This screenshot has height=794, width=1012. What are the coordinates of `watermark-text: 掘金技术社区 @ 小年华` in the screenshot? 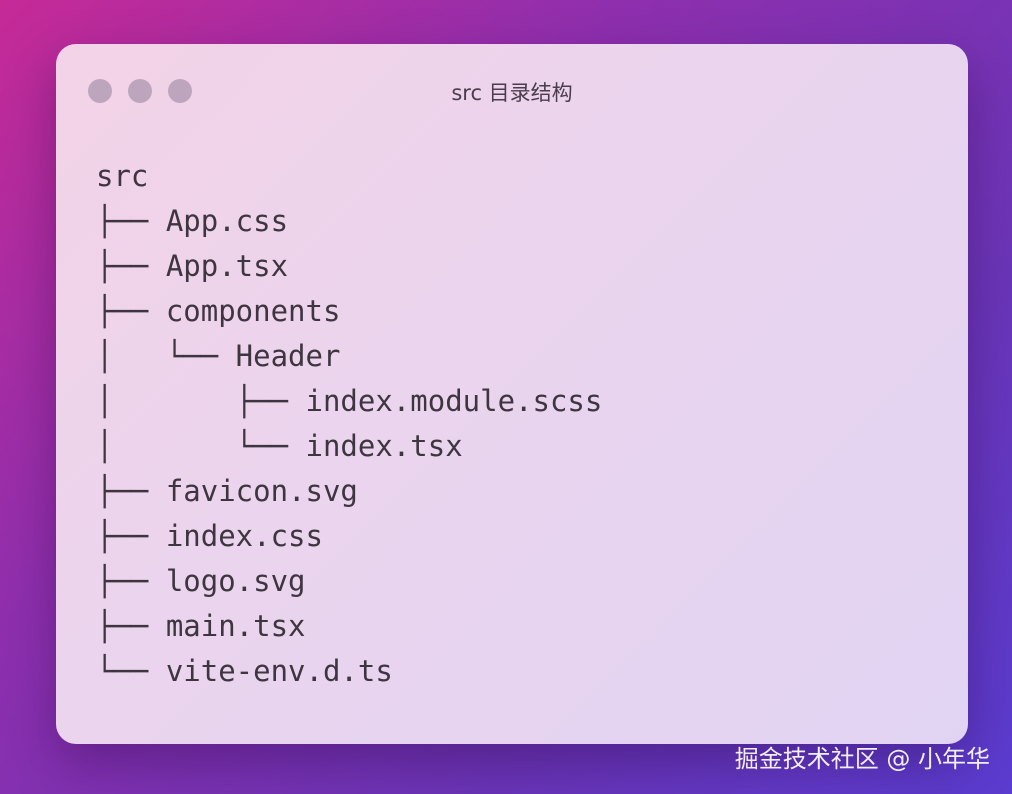 It's located at (862, 759).